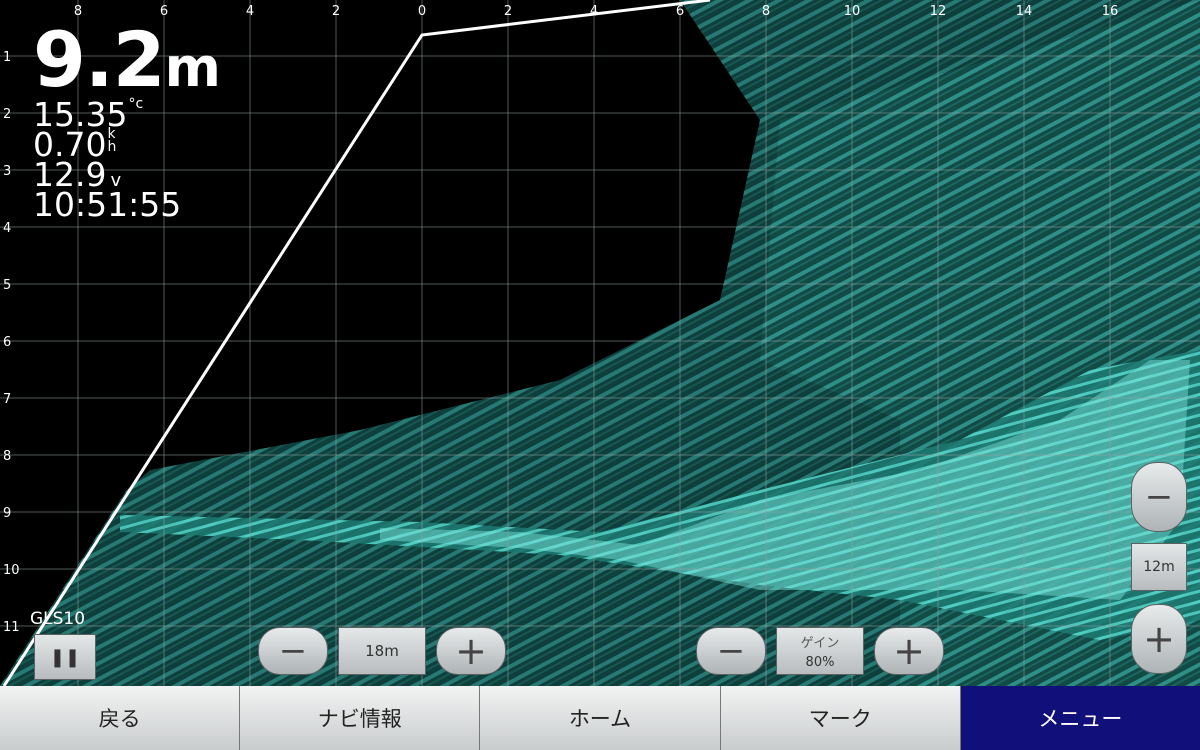 The width and height of the screenshot is (1200, 750). I want to click on top-scale-label: 6, so click(680, 11).